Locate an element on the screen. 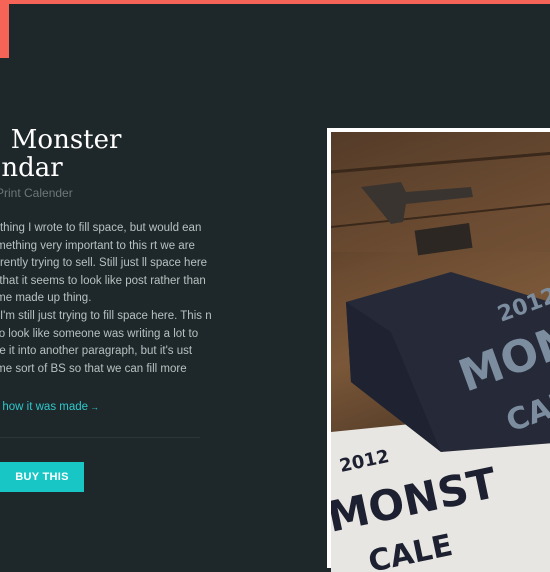  title-line-2: endar is located at coordinates (31, 168).